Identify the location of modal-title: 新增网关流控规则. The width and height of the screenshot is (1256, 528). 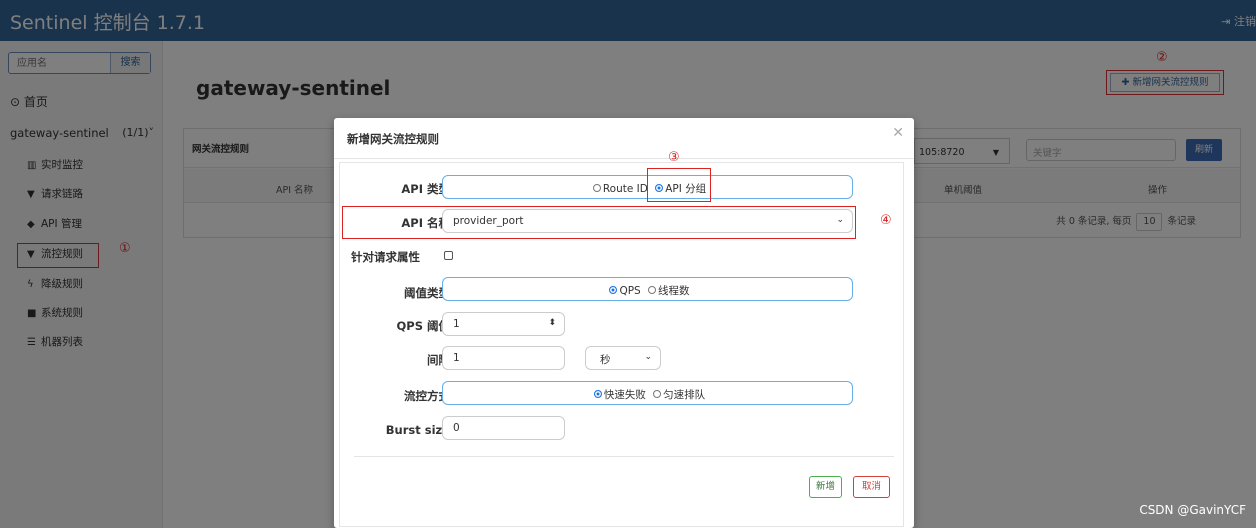
(393, 139).